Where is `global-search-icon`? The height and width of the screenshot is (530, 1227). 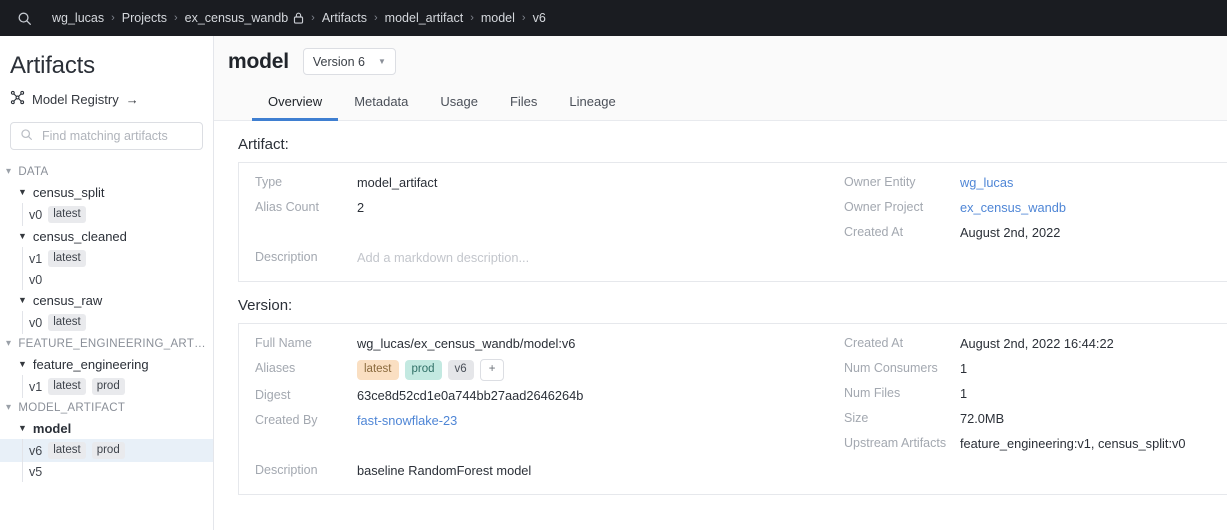
global-search-icon is located at coordinates (24, 18).